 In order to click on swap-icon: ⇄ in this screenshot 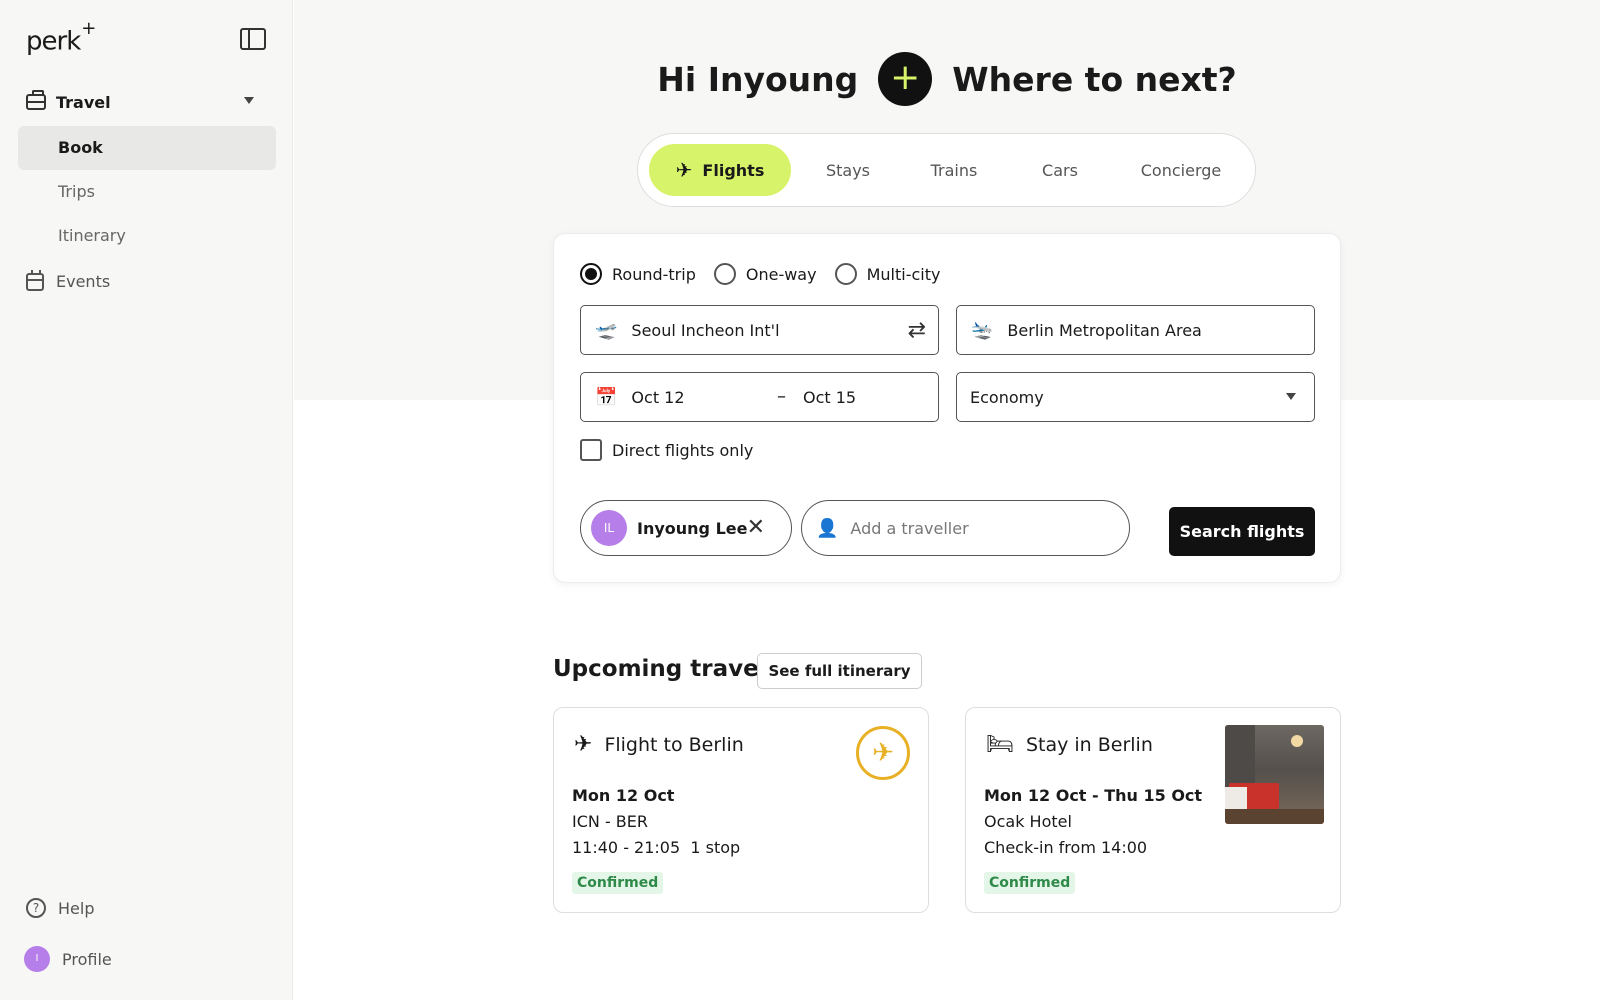, I will do `click(917, 330)`.